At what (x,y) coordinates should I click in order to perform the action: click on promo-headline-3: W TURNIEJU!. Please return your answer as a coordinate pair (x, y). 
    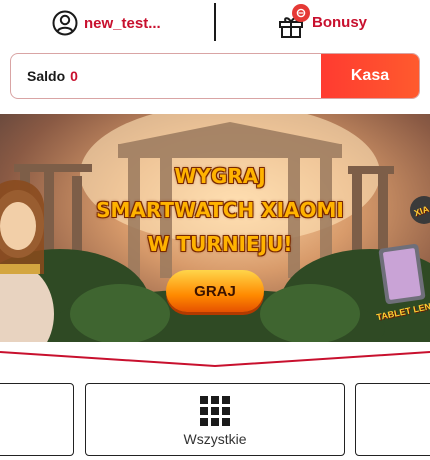
    Looking at the image, I should click on (220, 244).